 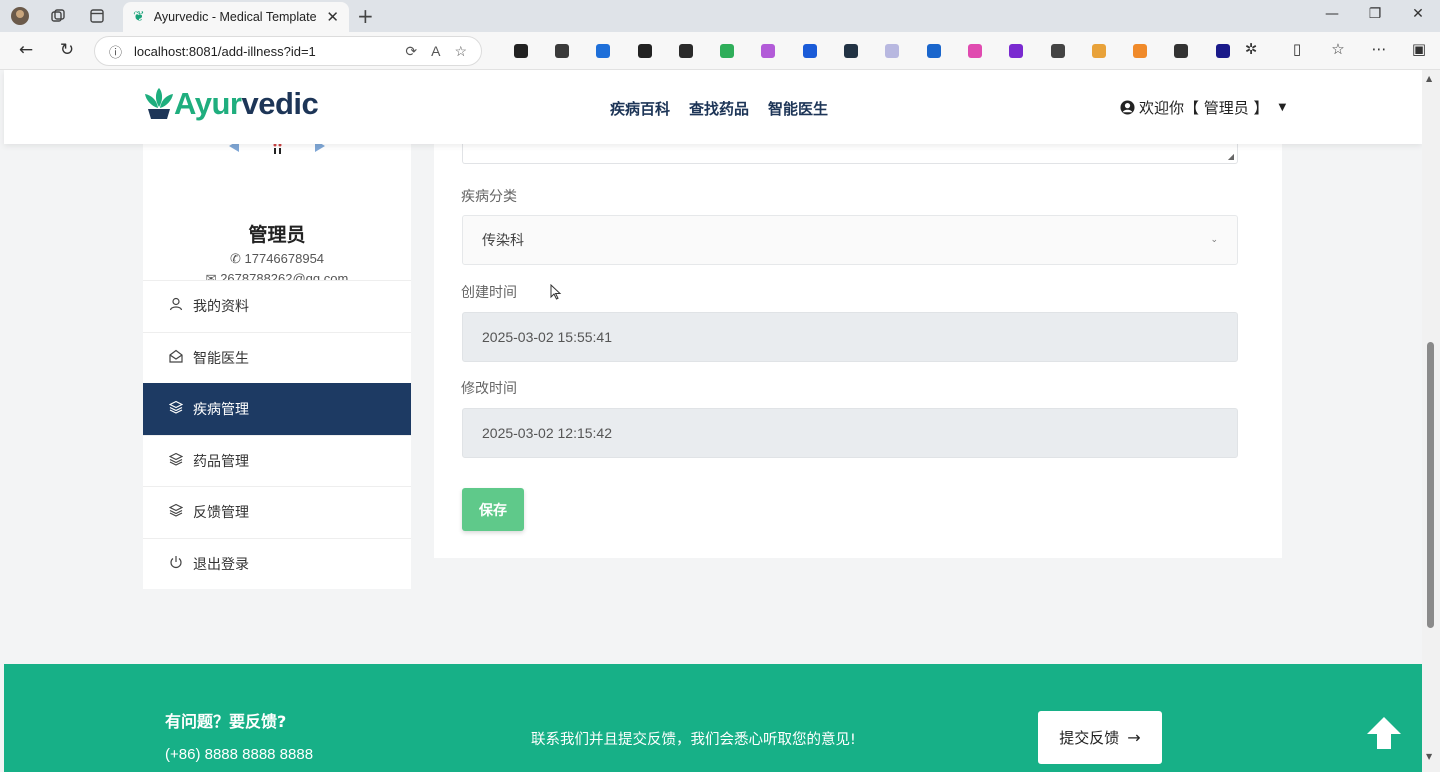 I want to click on phone-icon: ✆, so click(x=235, y=258).